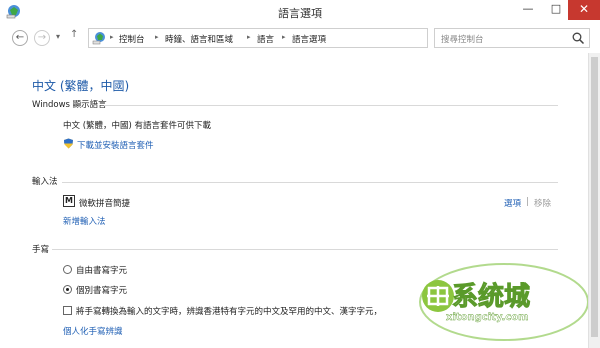 This screenshot has height=348, width=600. What do you see at coordinates (132, 39) in the screenshot?
I see `breadcrumb-control-panel: 控制台` at bounding box center [132, 39].